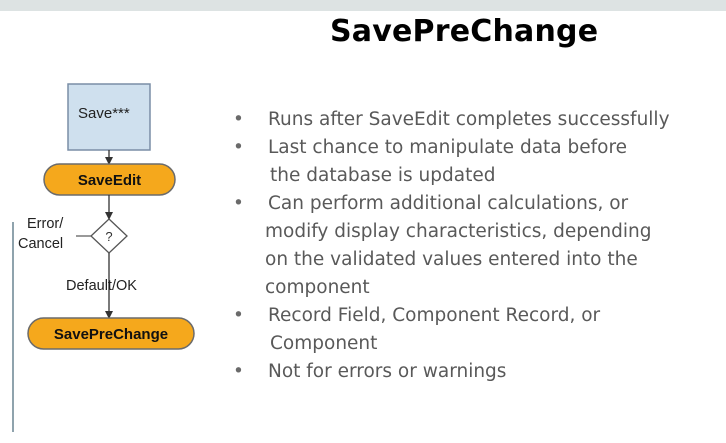 This screenshot has width=726, height=443. Describe the element at coordinates (101, 286) in the screenshot. I see `default-label: Default/OK` at that location.